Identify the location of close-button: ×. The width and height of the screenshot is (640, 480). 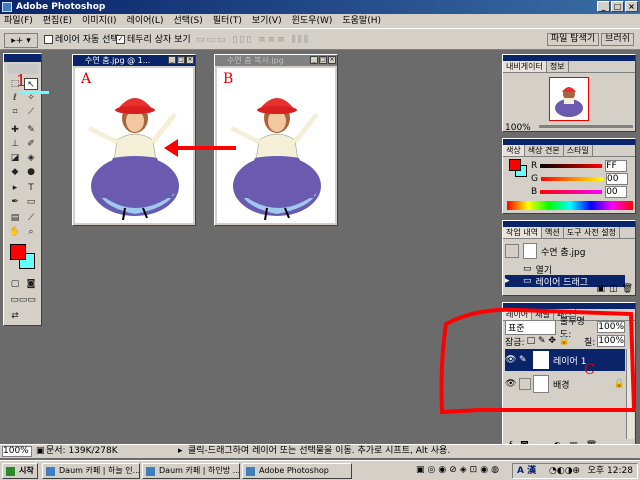
(631, 6).